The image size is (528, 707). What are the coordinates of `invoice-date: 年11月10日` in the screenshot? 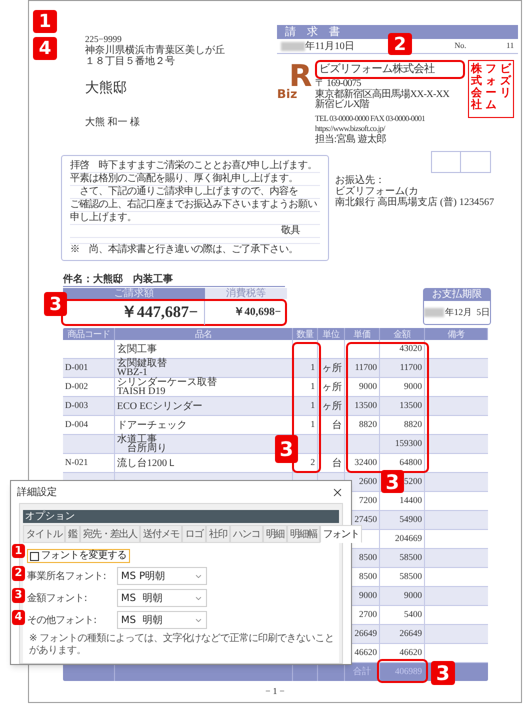 It's located at (330, 47).